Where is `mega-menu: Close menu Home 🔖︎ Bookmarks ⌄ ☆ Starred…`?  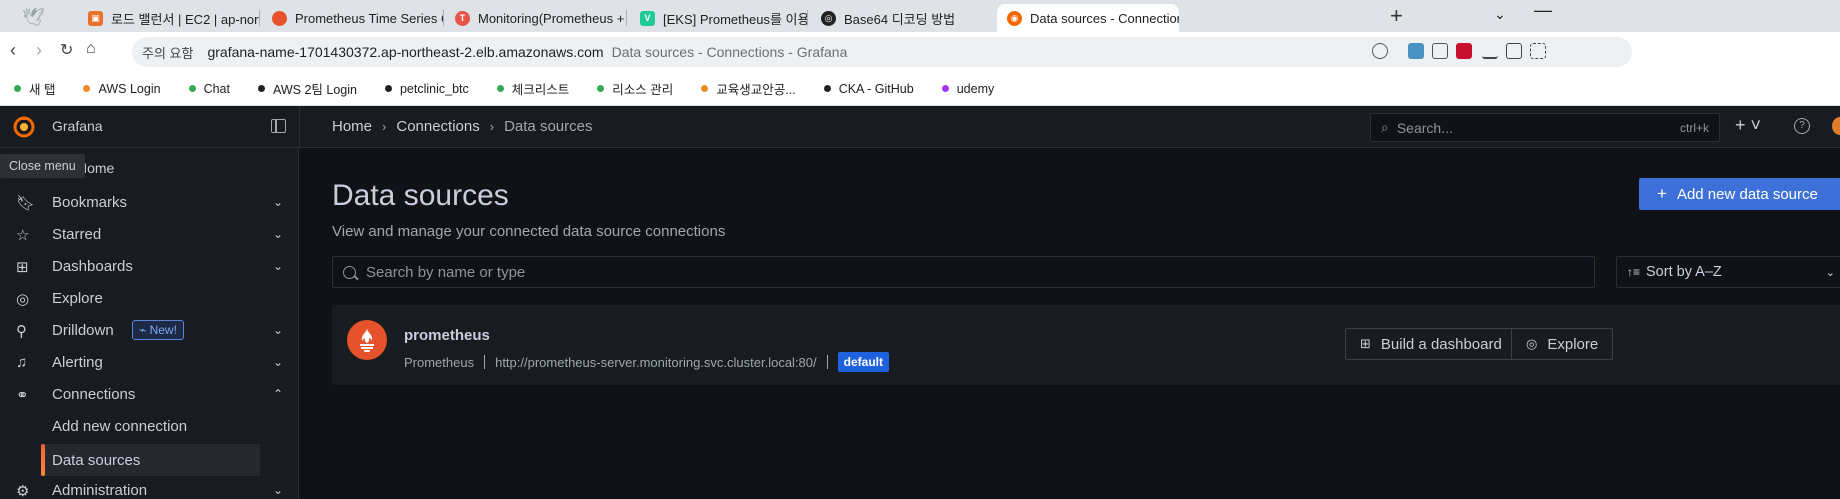 mega-menu: Close menu Home 🔖︎ Bookmarks ⌄ ☆ Starred… is located at coordinates (149, 323).